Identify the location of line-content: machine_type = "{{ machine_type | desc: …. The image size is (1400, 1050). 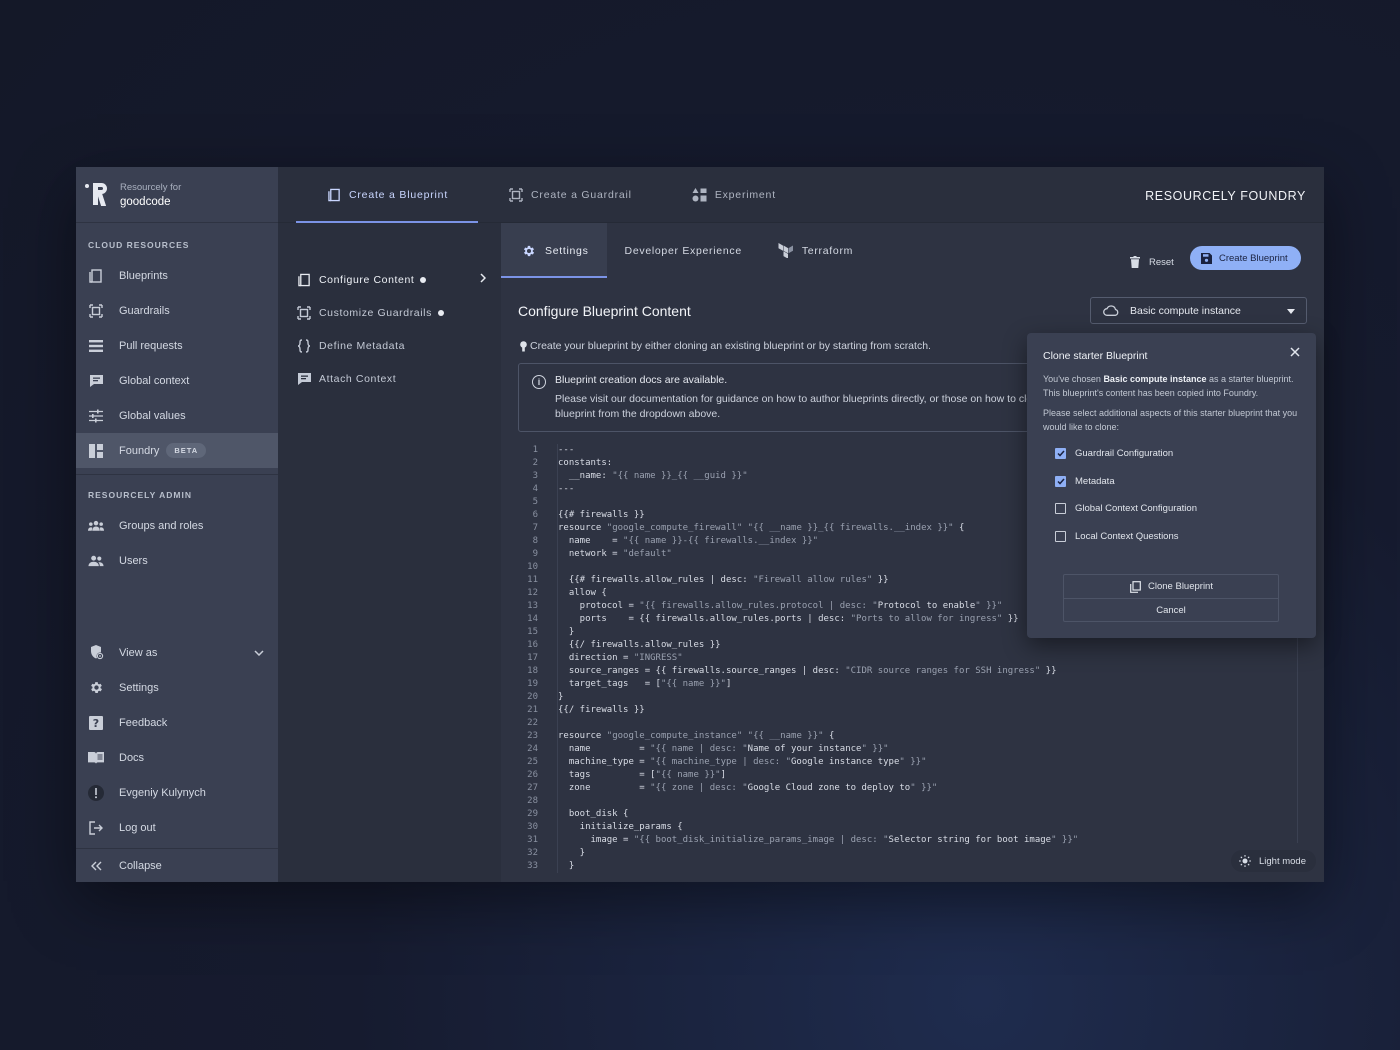
(742, 762).